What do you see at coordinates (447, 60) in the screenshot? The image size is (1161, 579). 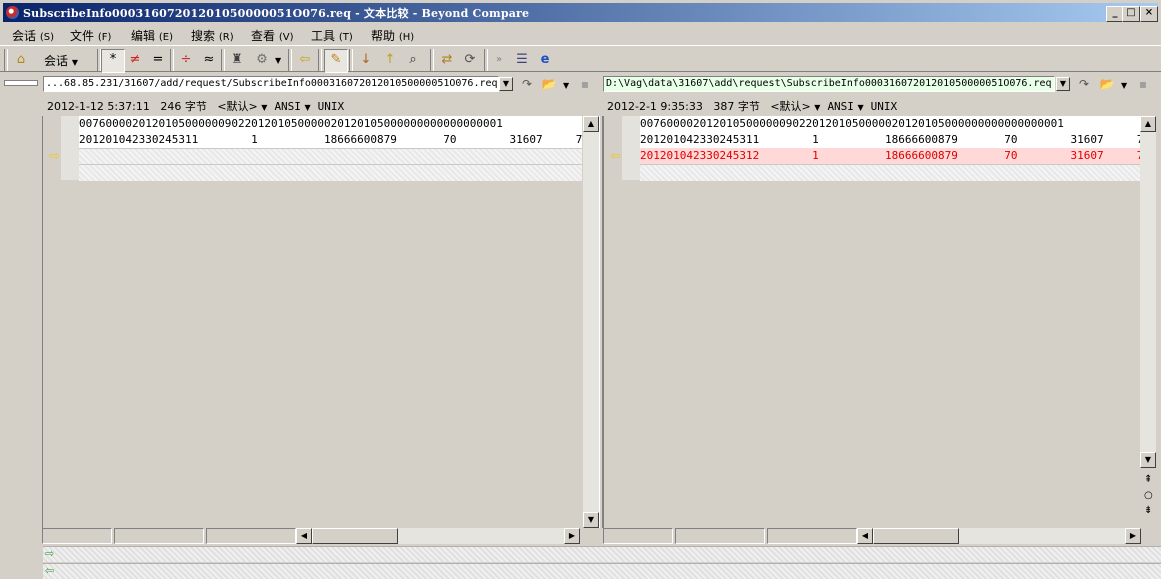 I see `swap-icon: ⇄` at bounding box center [447, 60].